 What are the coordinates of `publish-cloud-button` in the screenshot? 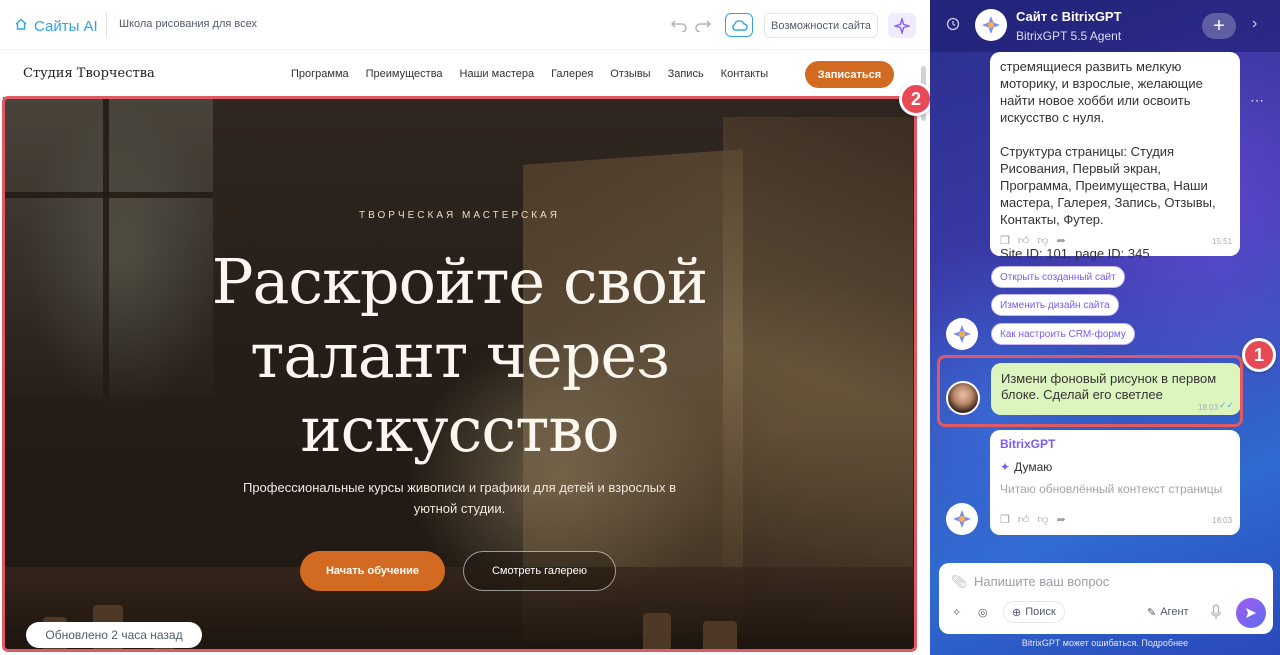 It's located at (739, 25).